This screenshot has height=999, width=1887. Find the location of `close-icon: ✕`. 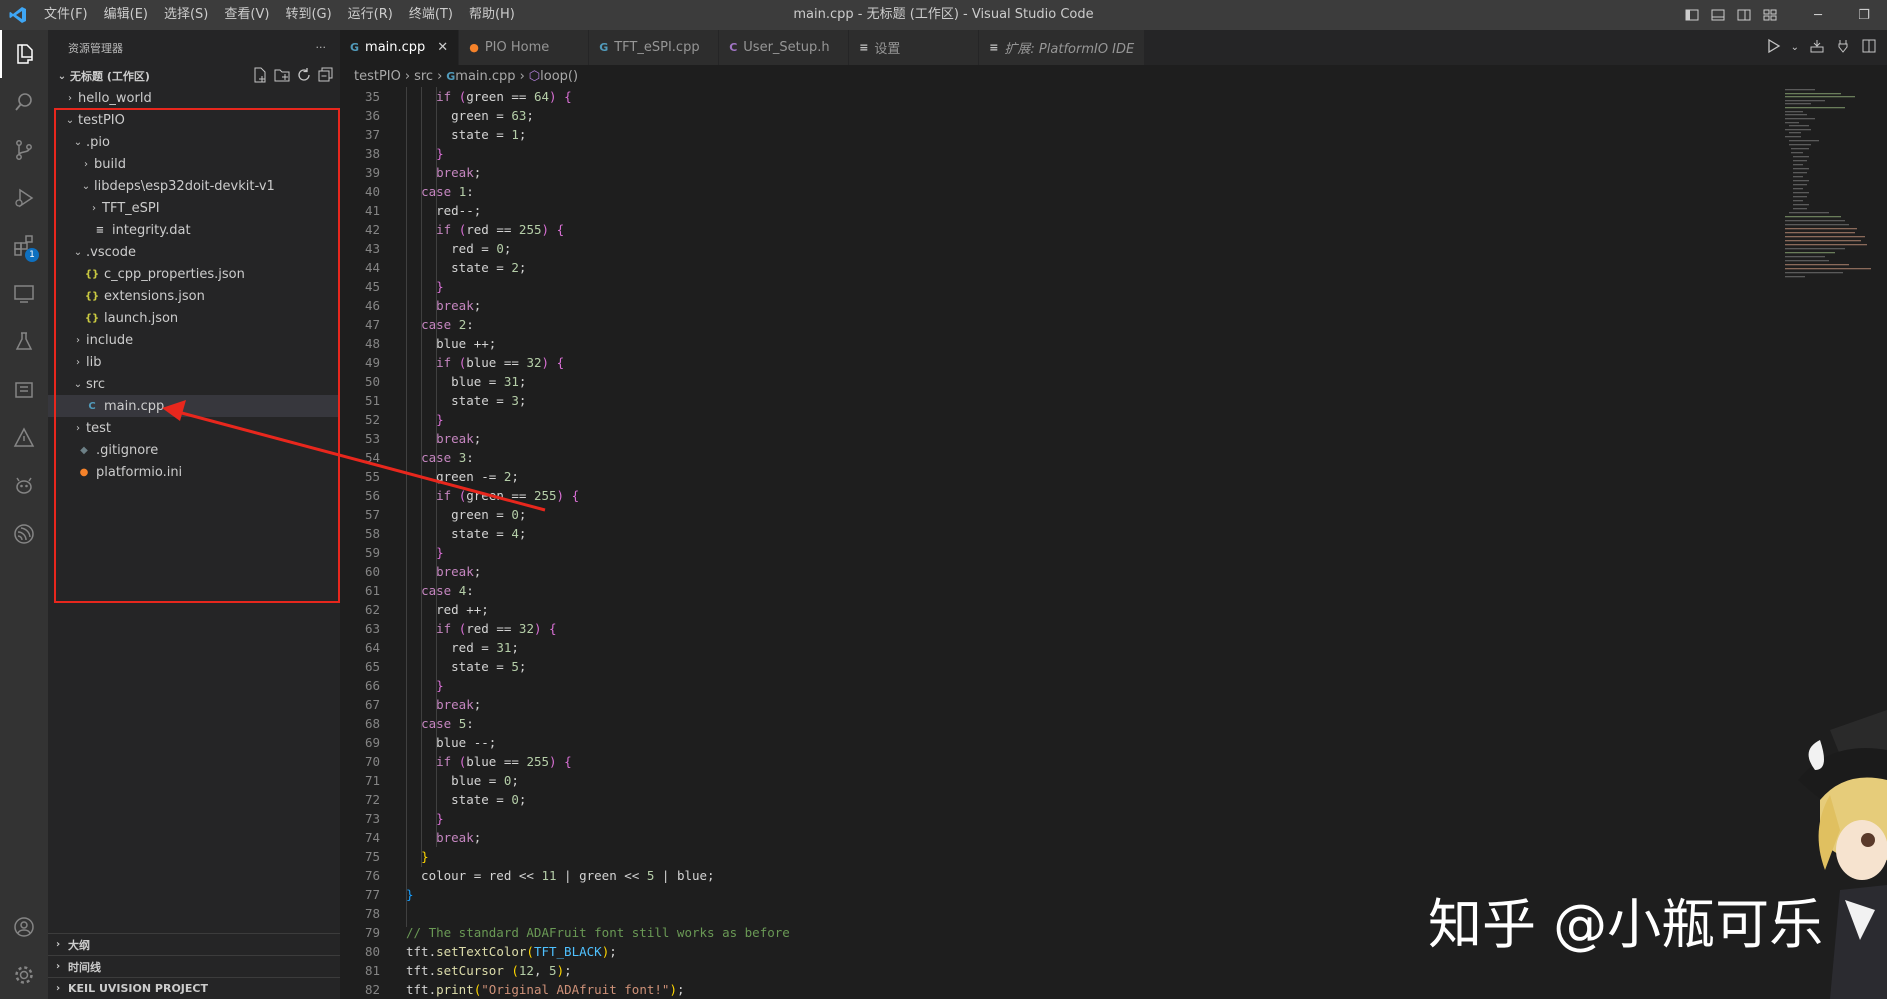

close-icon: ✕ is located at coordinates (442, 47).